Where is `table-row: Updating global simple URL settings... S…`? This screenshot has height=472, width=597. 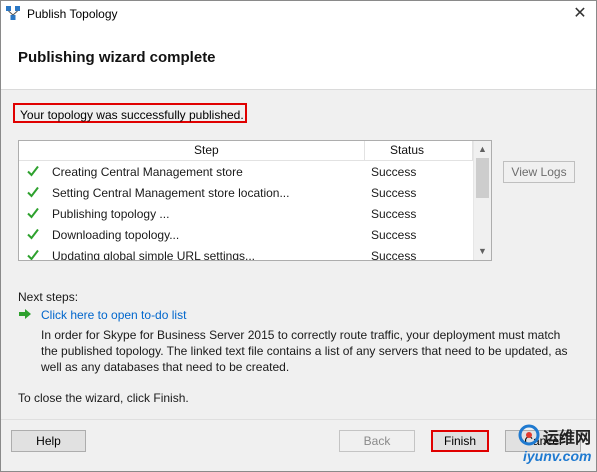
table-row: Updating global simple URL settings... S… is located at coordinates (246, 253).